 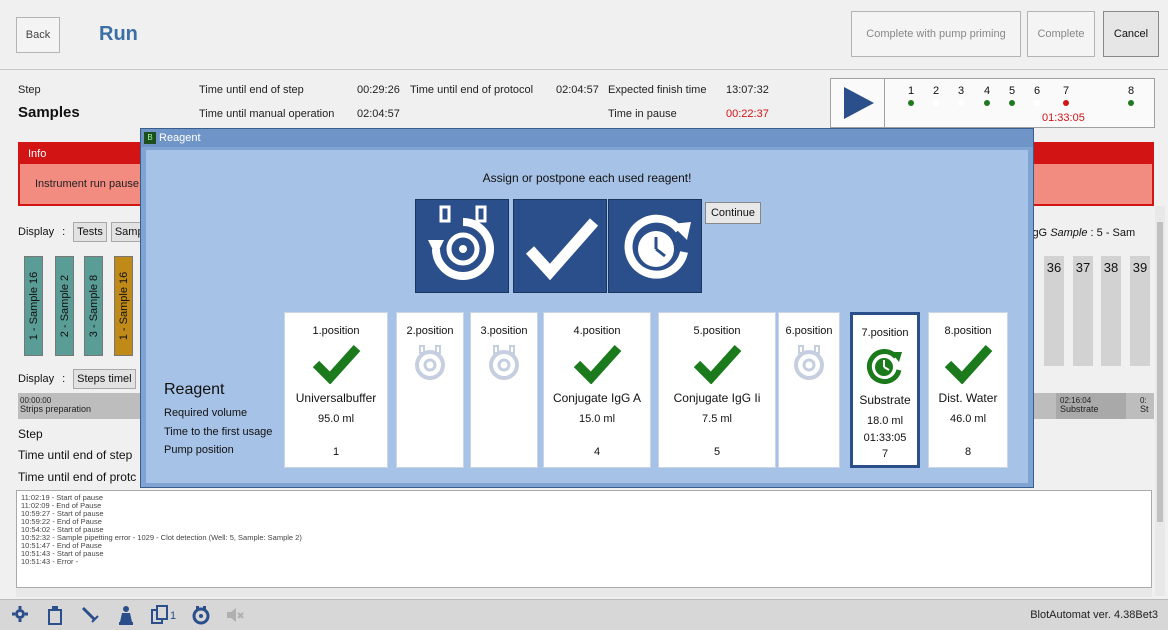 What do you see at coordinates (597, 398) in the screenshot?
I see `card-reagent-name: Conjugate IgG A` at bounding box center [597, 398].